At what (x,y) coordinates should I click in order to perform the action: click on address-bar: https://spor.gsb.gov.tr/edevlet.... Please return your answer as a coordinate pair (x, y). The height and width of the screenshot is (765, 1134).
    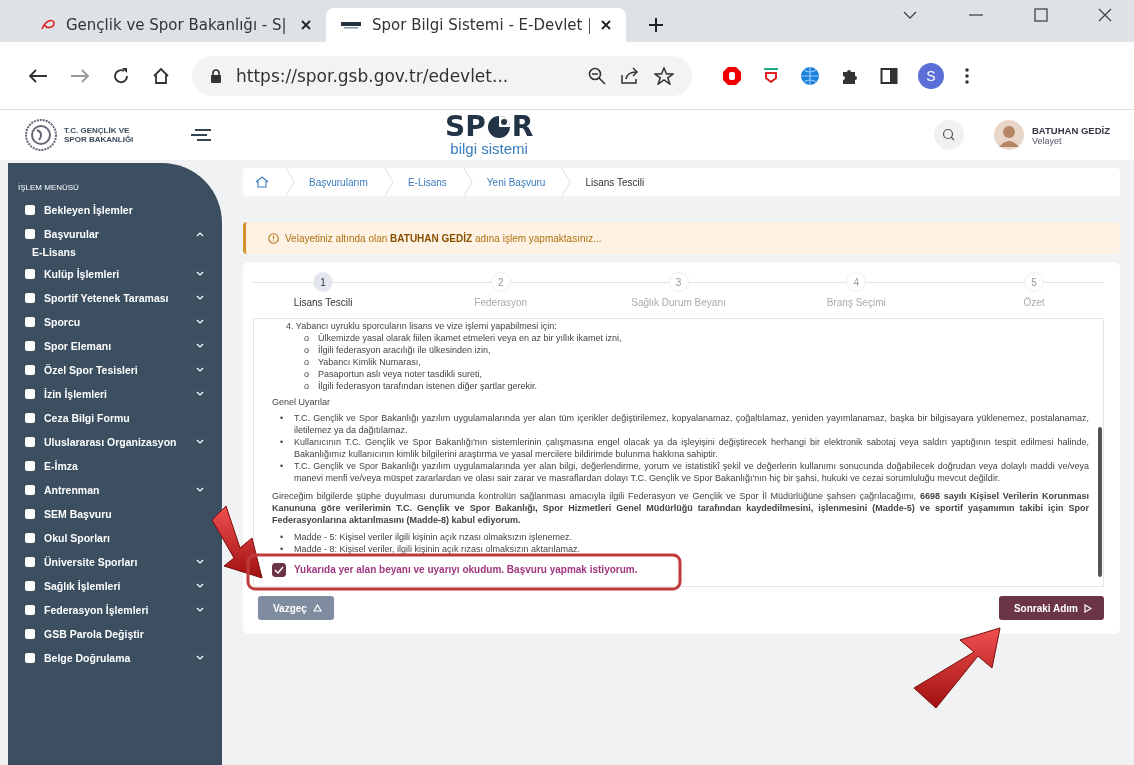
    Looking at the image, I should click on (442, 75).